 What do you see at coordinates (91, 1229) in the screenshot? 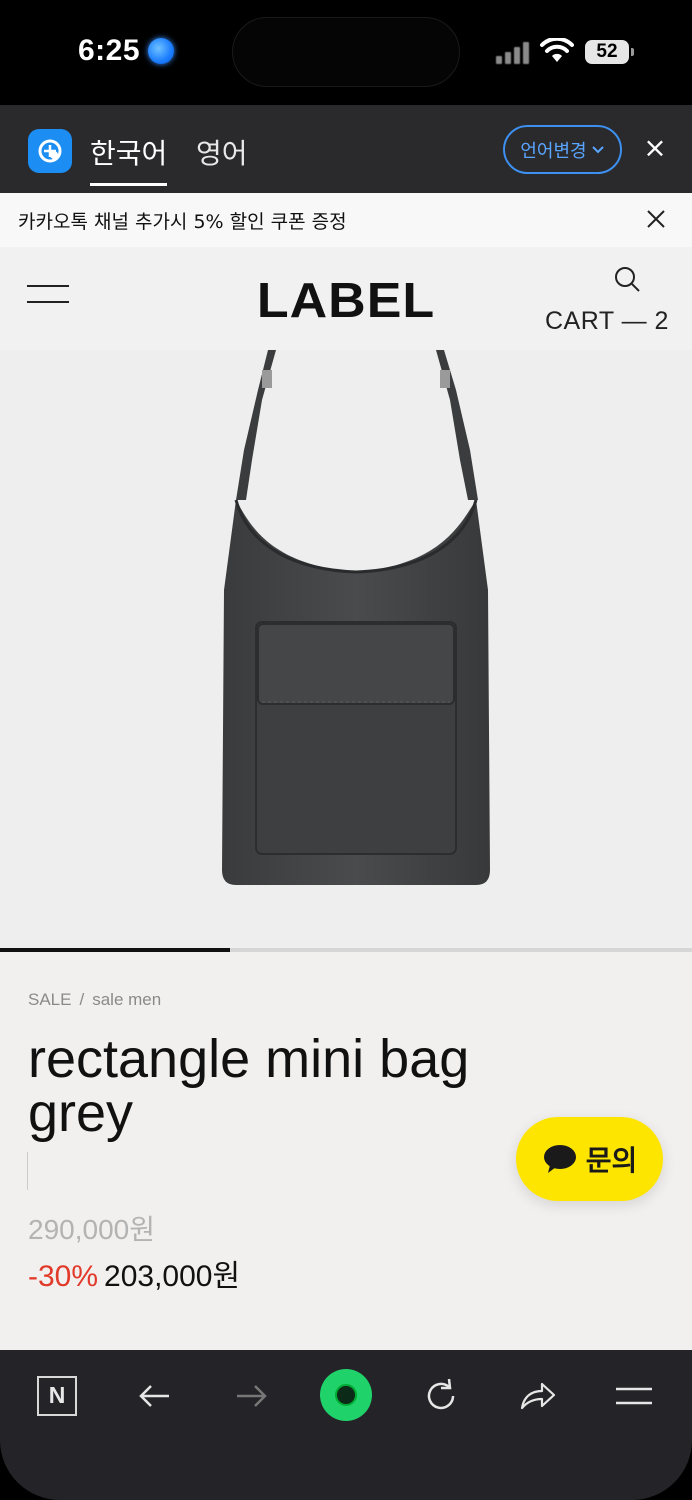
I see `original-price: 290,000원` at bounding box center [91, 1229].